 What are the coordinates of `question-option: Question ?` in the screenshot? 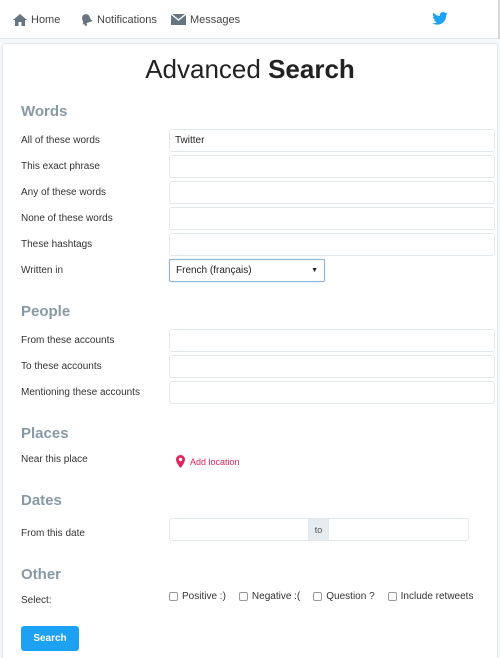 It's located at (344, 596).